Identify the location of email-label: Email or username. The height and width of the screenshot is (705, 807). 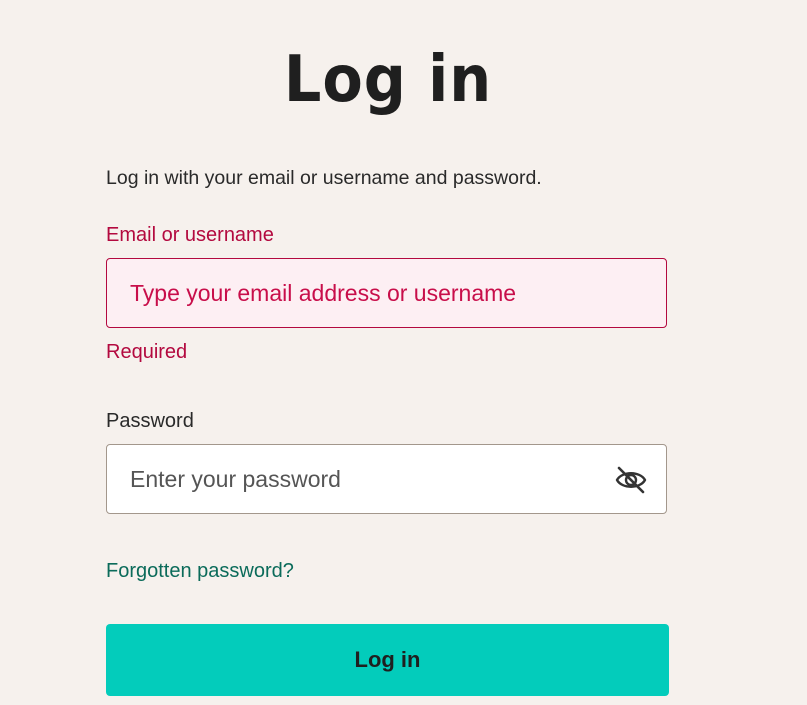
(190, 235).